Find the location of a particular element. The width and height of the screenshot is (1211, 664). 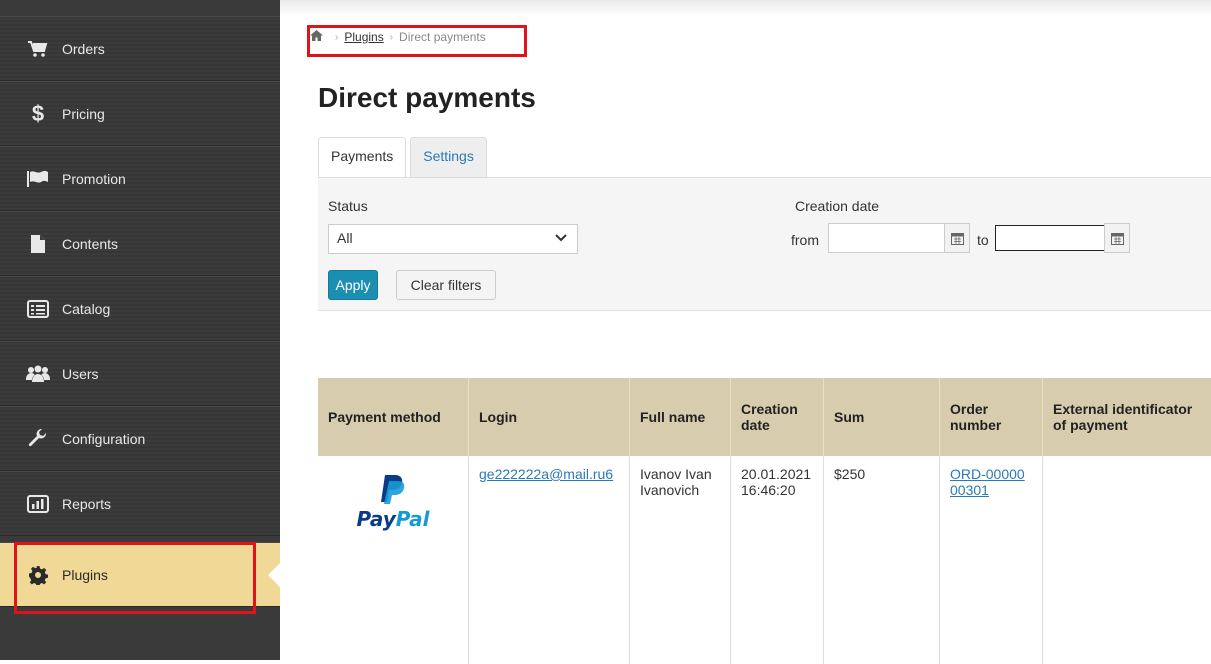

sum-cell: $250 is located at coordinates (882, 560).